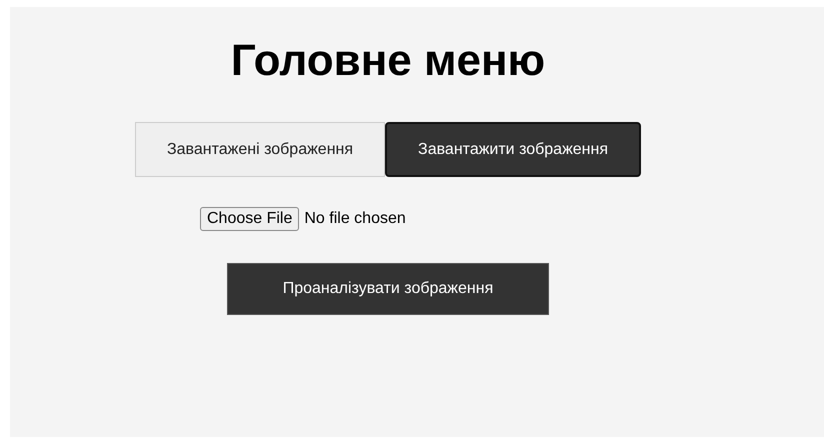  I want to click on page-title: Головне меню, so click(388, 61).